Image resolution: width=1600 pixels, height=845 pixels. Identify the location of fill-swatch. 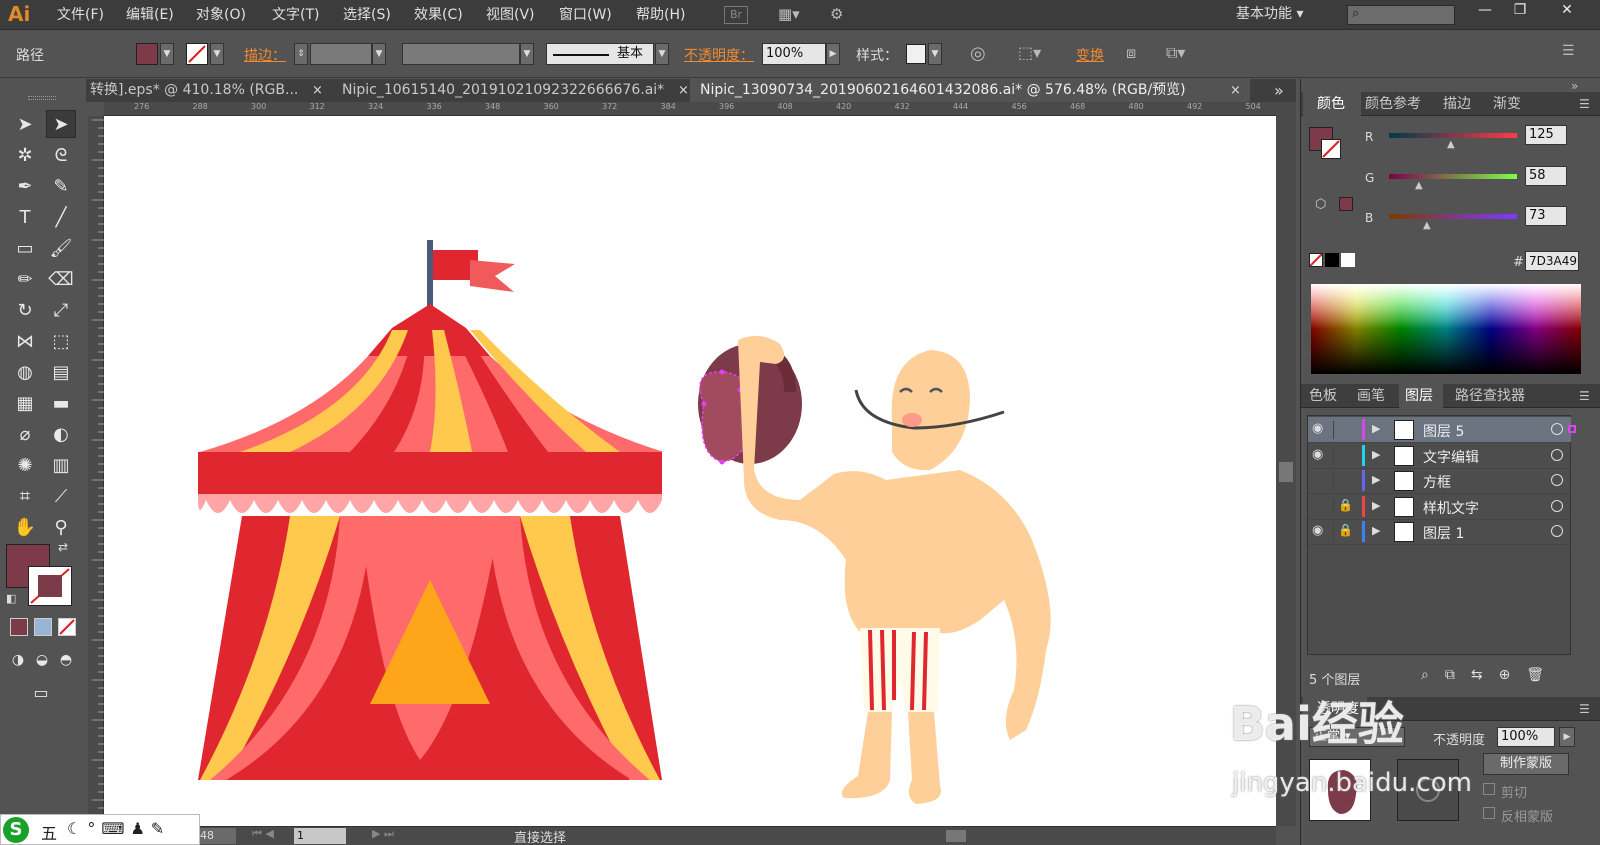
(147, 54).